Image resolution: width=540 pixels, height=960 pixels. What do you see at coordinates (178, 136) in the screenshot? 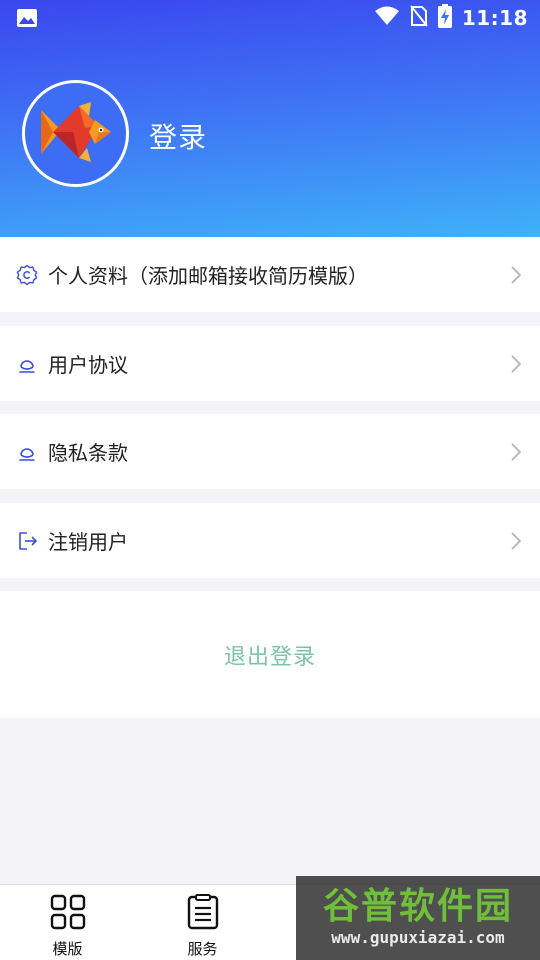
I see `login-label: 登录` at bounding box center [178, 136].